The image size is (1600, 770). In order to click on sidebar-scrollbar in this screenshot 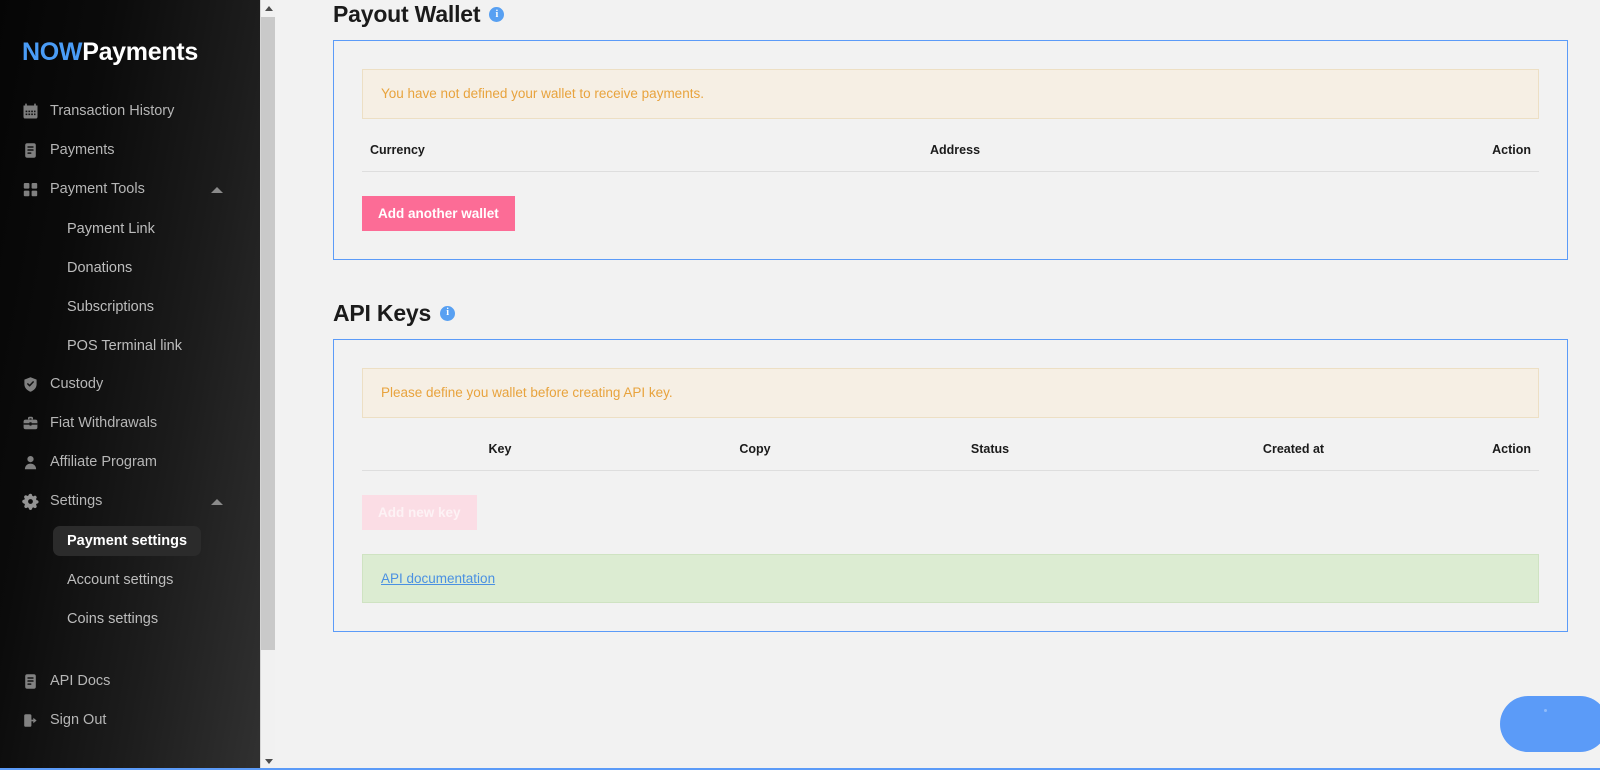, I will do `click(267, 385)`.